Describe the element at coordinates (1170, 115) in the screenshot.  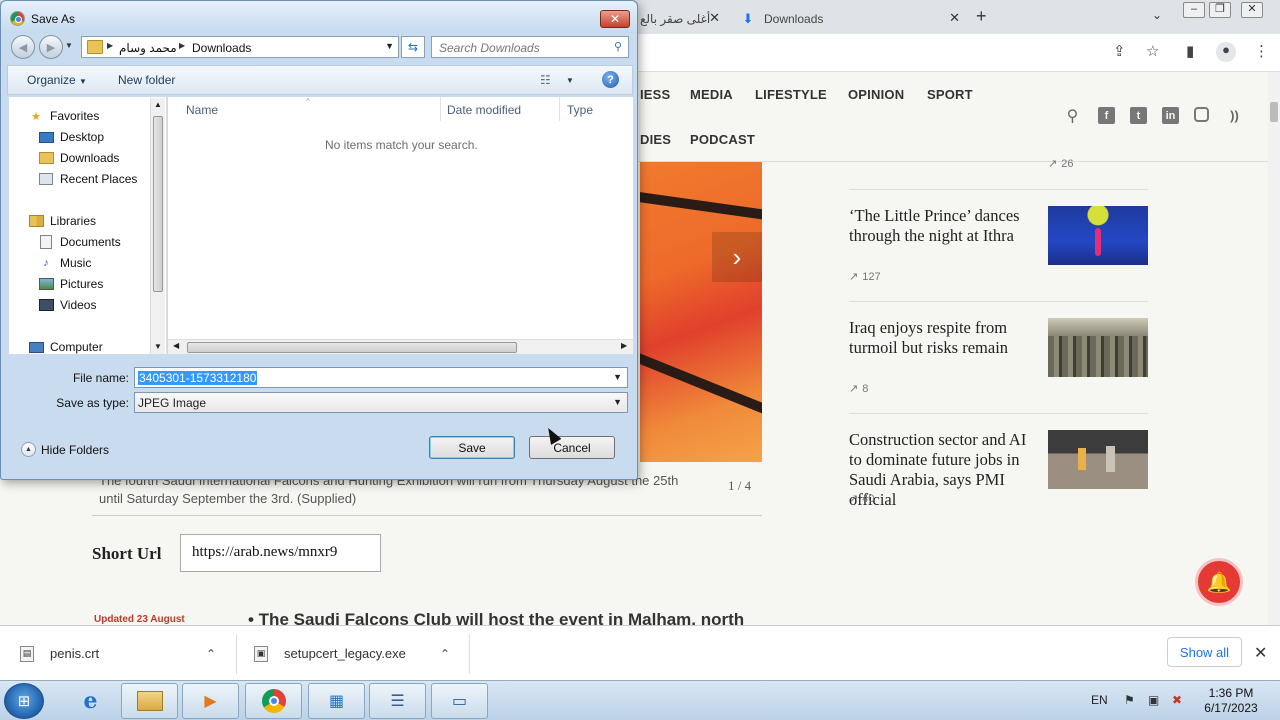
I see `linkedin-icon: in` at that location.